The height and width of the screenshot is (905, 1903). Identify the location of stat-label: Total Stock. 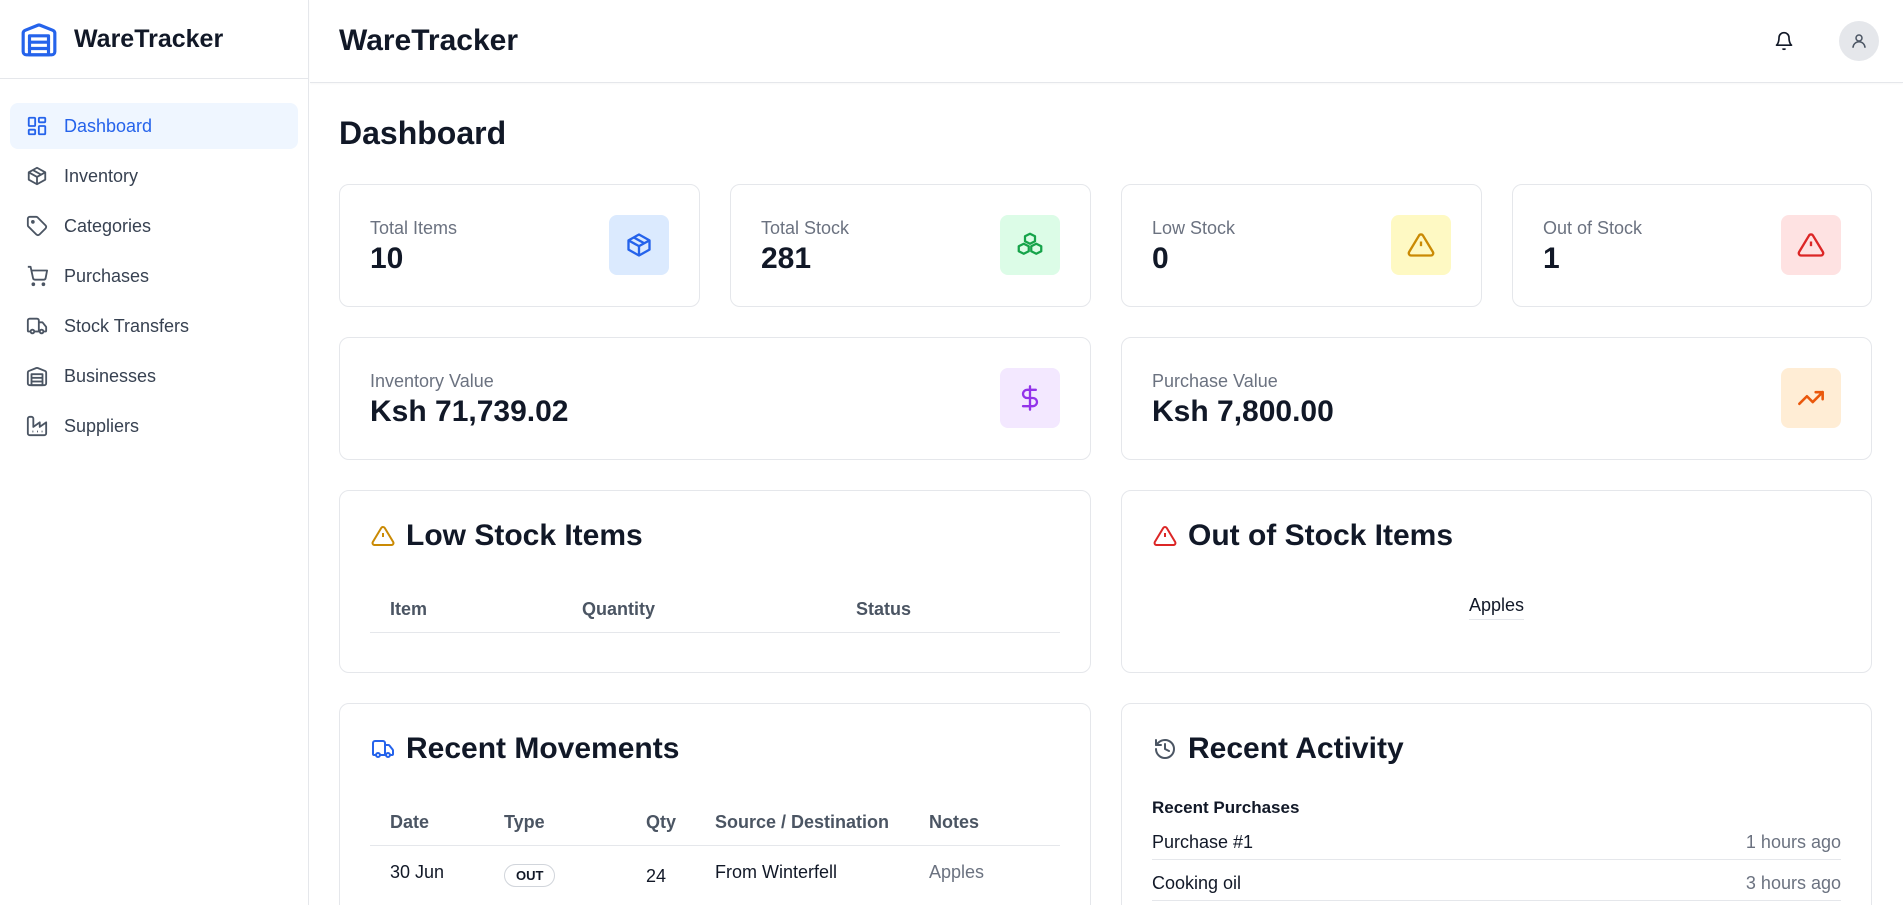
(805, 228).